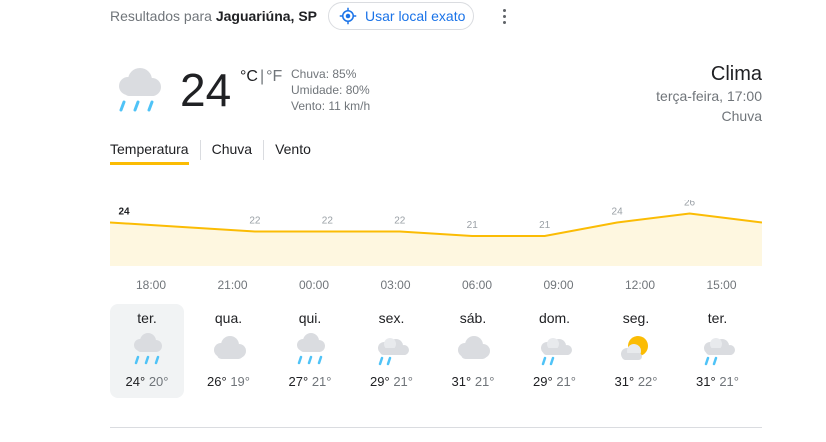 The height and width of the screenshot is (442, 826). I want to click on precipitation-text: Chuva: 85%, so click(324, 74).